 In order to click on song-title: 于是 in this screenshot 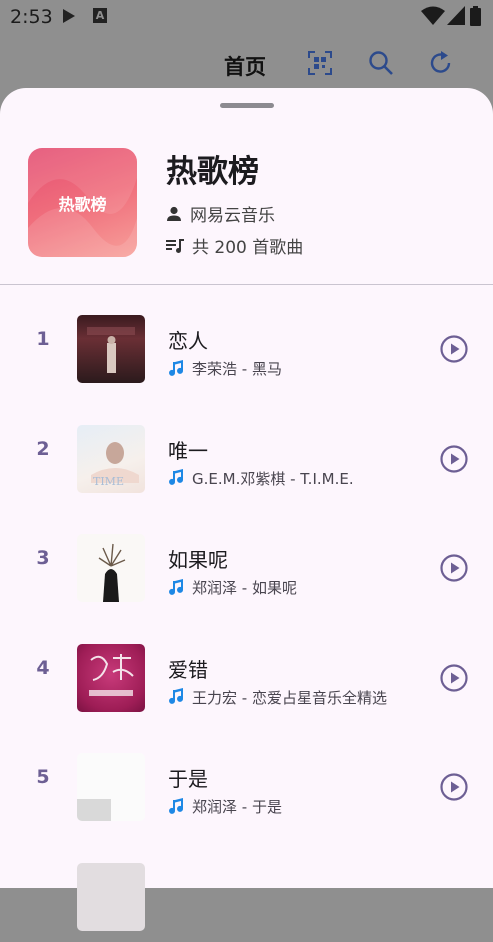, I will do `click(188, 777)`.